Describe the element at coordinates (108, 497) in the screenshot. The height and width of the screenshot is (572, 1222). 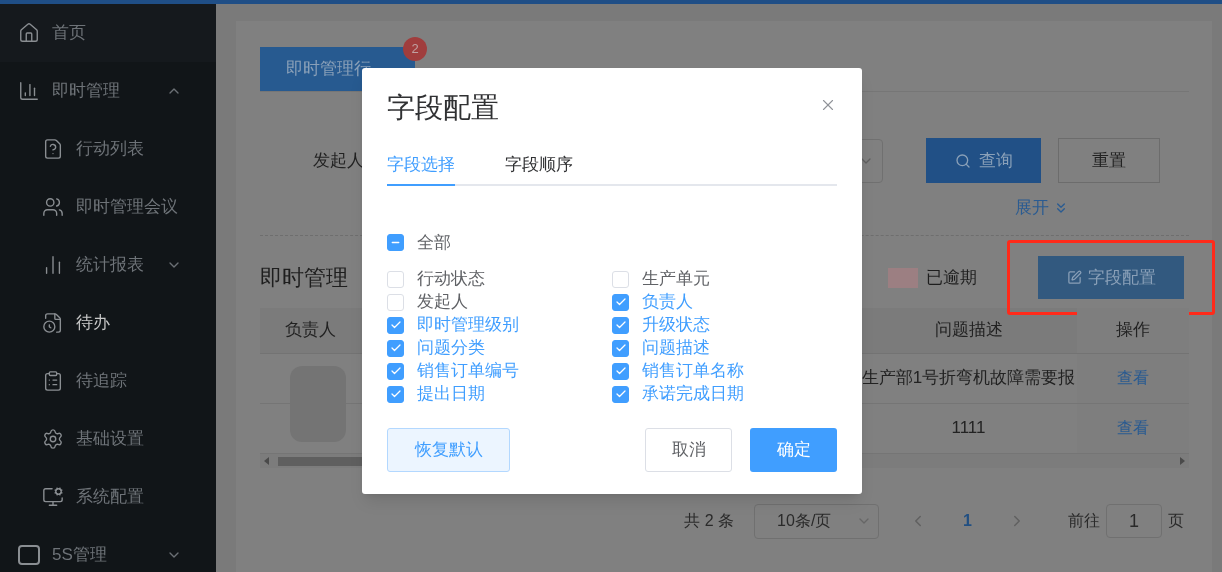
I see `submenu-item: 系统配置` at that location.